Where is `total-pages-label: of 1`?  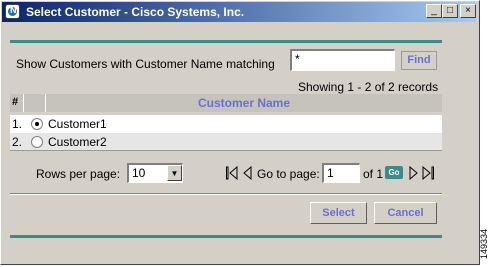
total-pages-label: of 1 is located at coordinates (373, 174).